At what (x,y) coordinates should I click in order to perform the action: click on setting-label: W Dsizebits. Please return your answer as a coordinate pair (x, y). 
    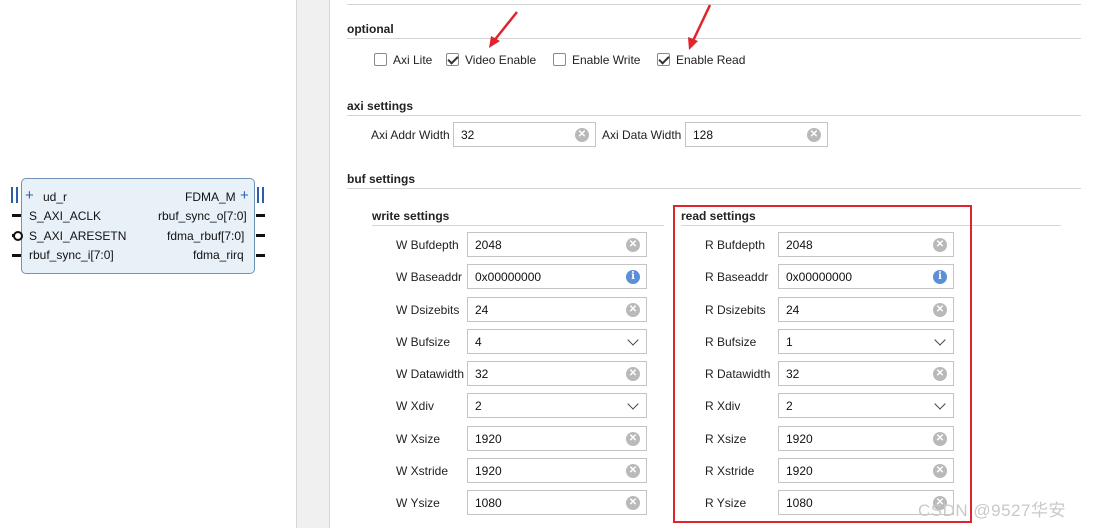
    Looking at the image, I should click on (428, 310).